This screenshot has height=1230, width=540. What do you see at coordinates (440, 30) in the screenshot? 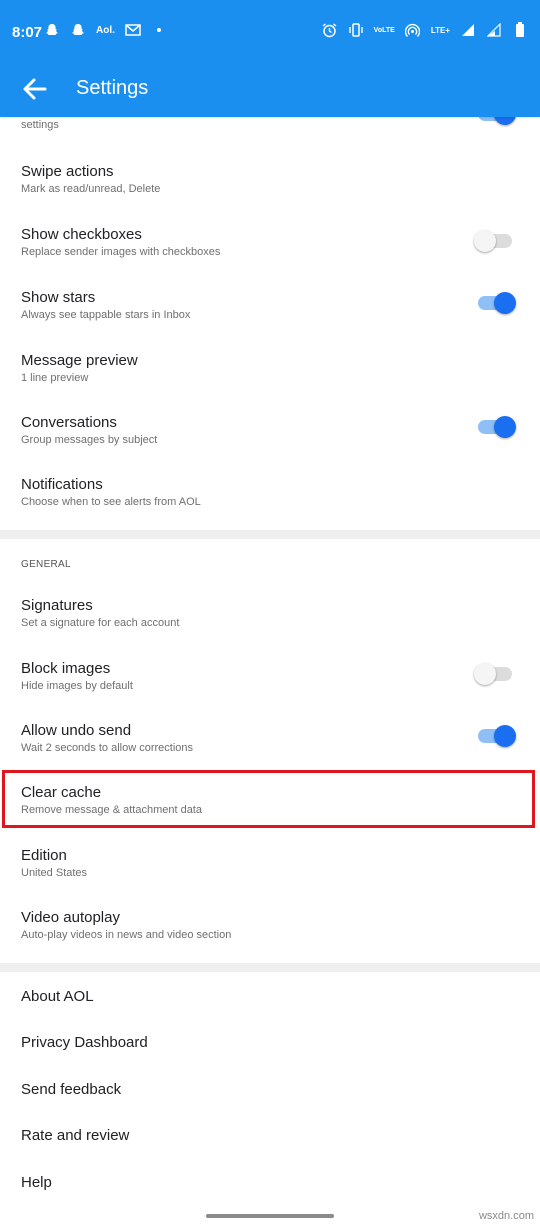
I see `lte-icon: LTE+` at bounding box center [440, 30].